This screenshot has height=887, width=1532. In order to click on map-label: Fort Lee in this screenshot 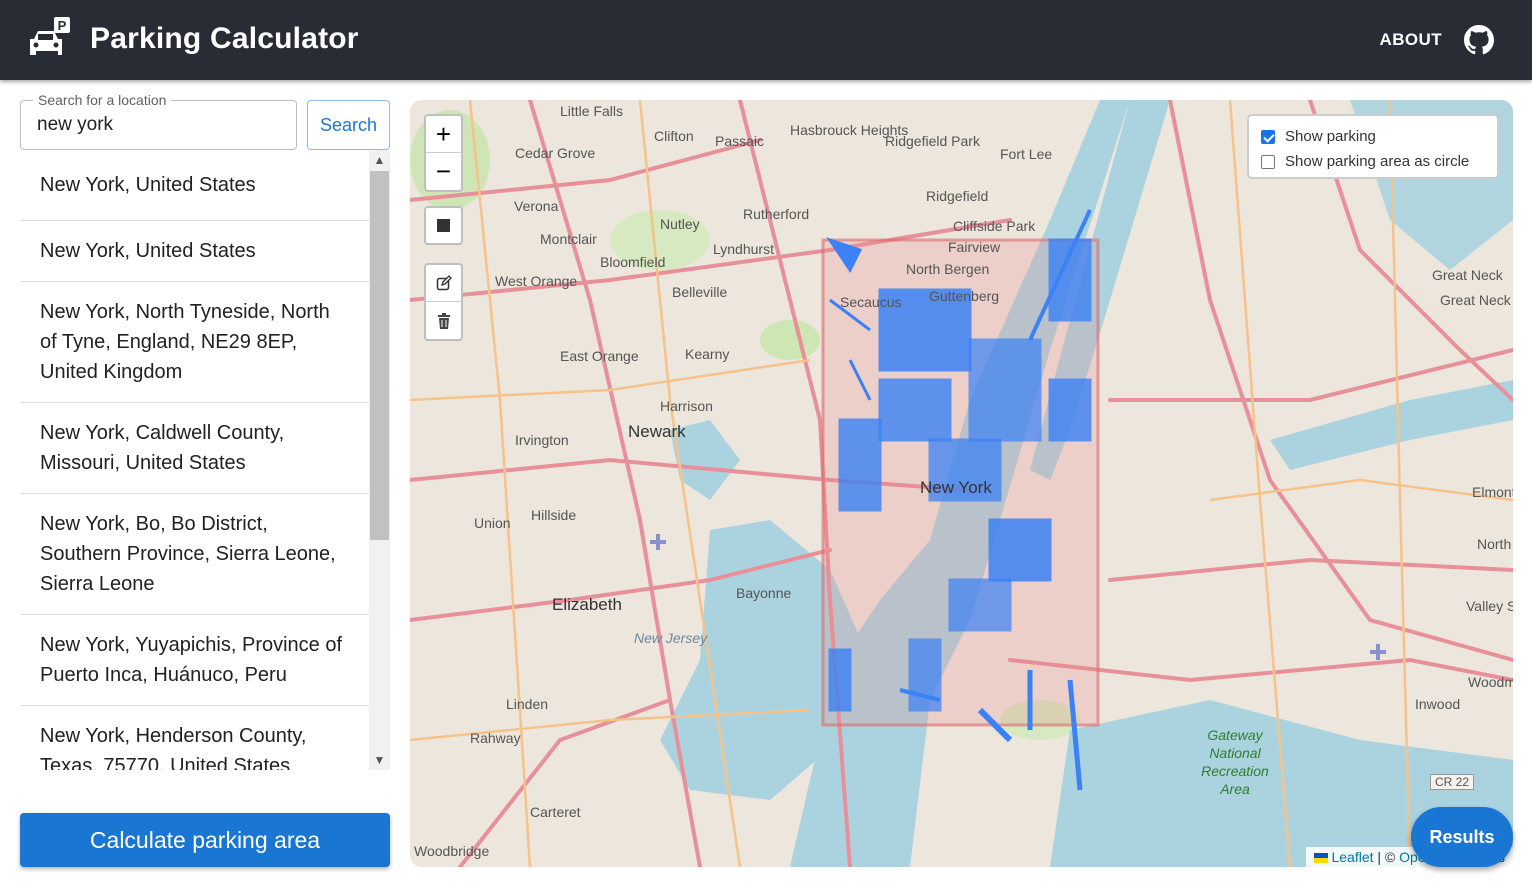, I will do `click(1026, 154)`.